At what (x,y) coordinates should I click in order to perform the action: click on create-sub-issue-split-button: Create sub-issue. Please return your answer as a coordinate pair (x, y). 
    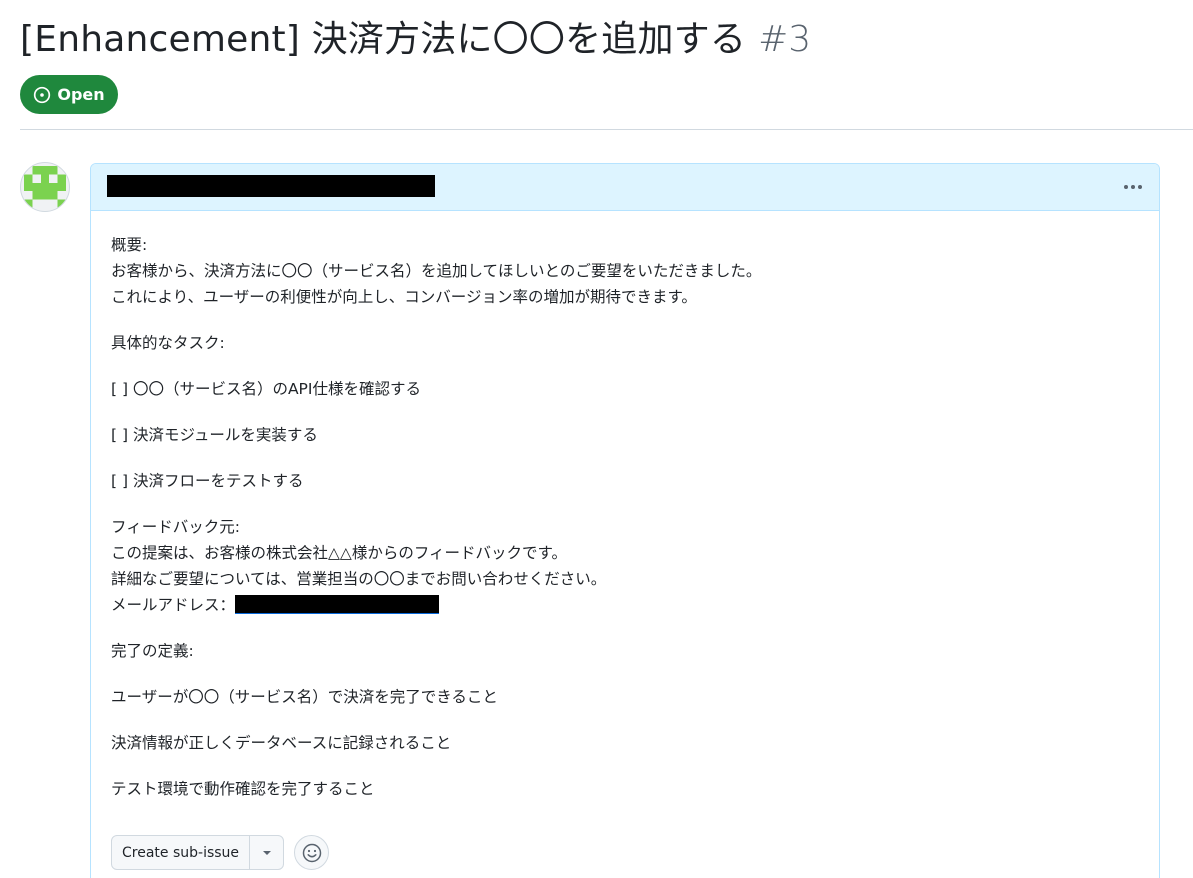
    Looking at the image, I should click on (198, 852).